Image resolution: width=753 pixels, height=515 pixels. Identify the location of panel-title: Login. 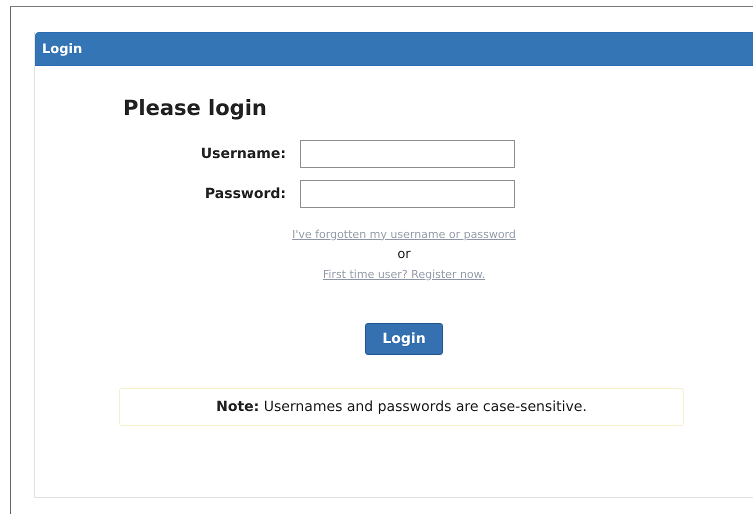
(62, 49).